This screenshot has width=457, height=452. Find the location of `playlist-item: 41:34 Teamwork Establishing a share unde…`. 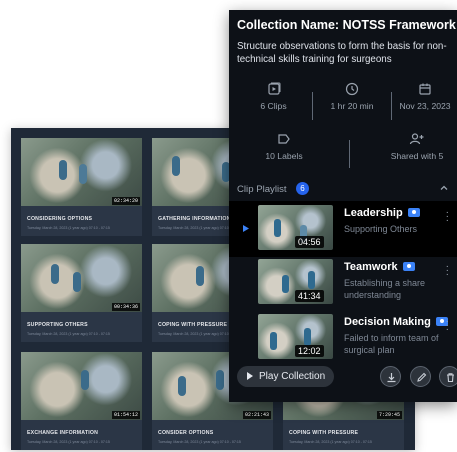

playlist-item: 41:34 Teamwork Establishing a share unde… is located at coordinates (343, 283).